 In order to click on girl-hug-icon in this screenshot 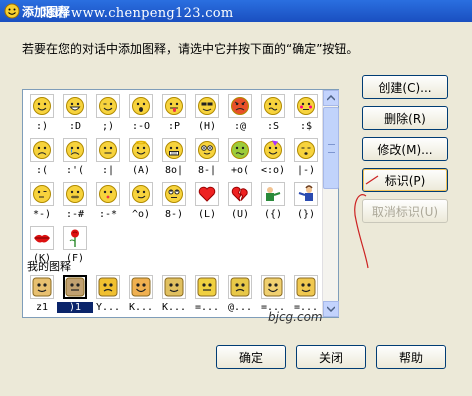, I will do `click(306, 194)`.